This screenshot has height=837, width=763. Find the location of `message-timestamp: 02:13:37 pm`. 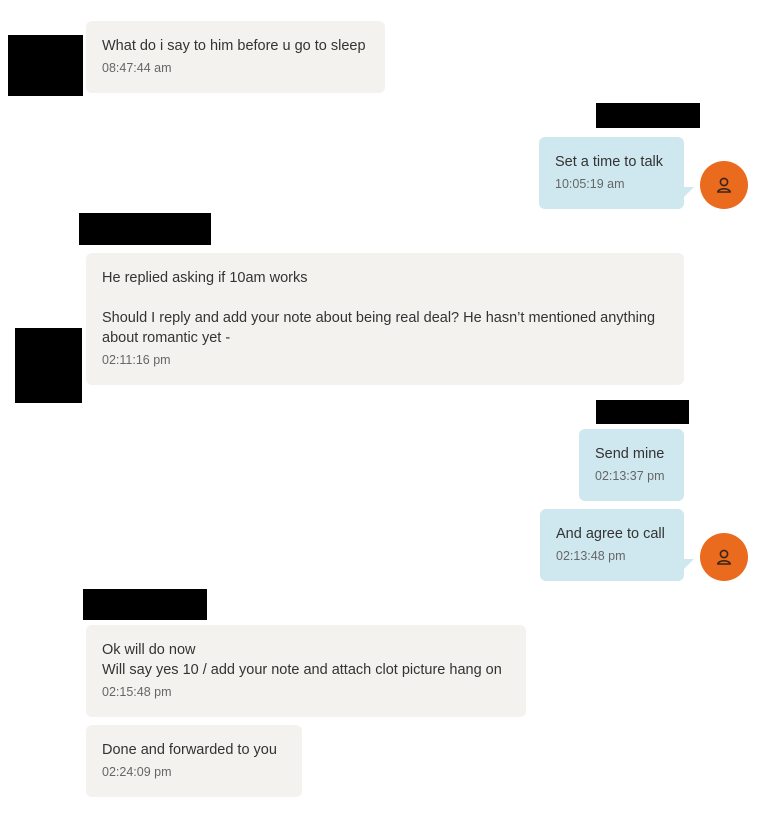

message-timestamp: 02:13:37 pm is located at coordinates (630, 476).